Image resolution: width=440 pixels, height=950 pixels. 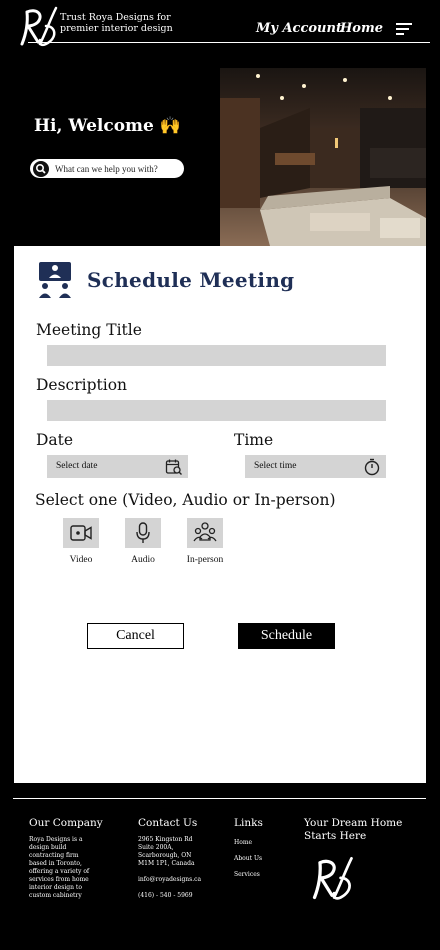 I want to click on calendar-search-icon, so click(x=174, y=467).